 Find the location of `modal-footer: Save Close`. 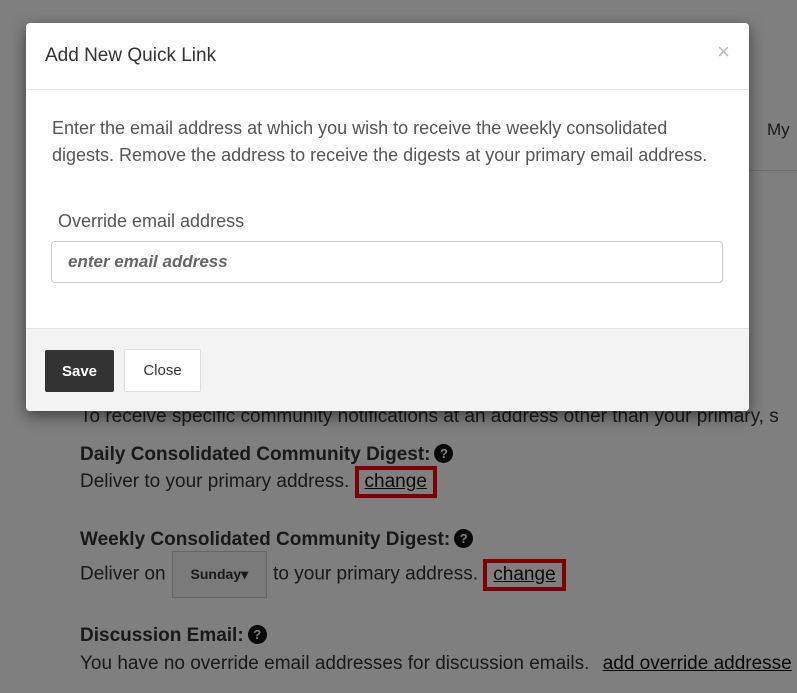

modal-footer: Save Close is located at coordinates (387, 369).